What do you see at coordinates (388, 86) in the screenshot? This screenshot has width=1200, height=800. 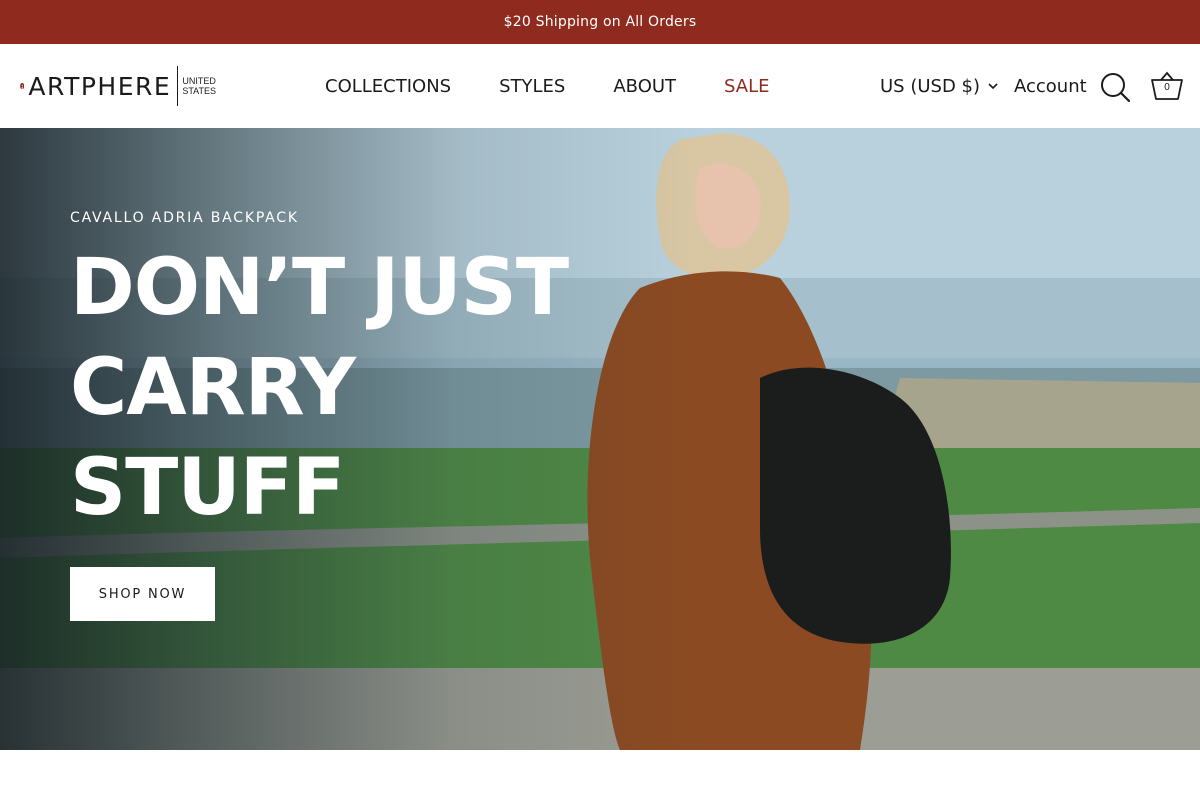 I see `nav-item-collections: COLLECTIONS` at bounding box center [388, 86].